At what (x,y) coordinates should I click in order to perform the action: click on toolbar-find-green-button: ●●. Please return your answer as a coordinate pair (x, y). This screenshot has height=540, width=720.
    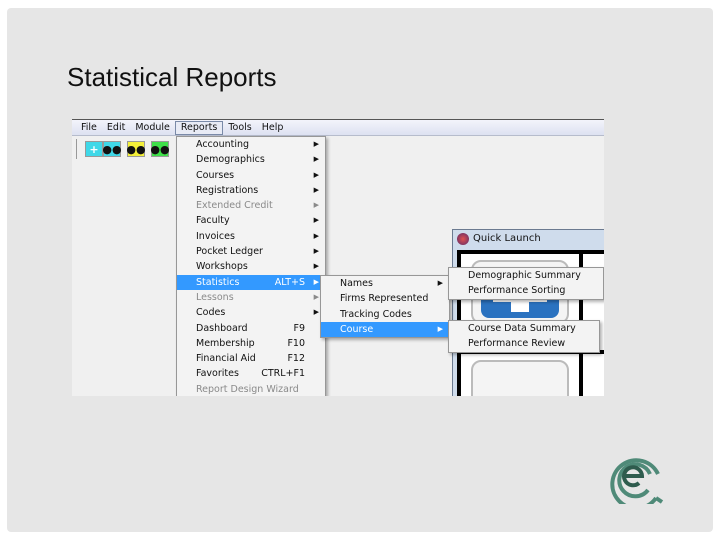
    Looking at the image, I should click on (160, 149).